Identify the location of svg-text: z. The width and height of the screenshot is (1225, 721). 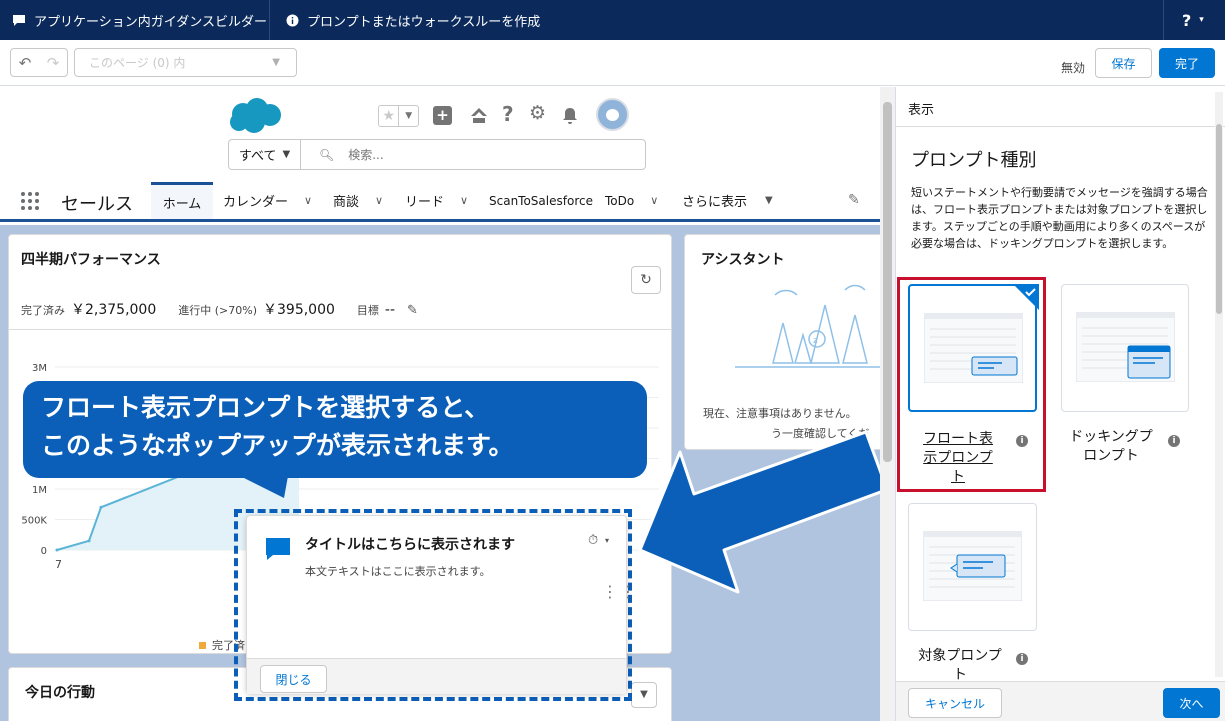
(815, 341).